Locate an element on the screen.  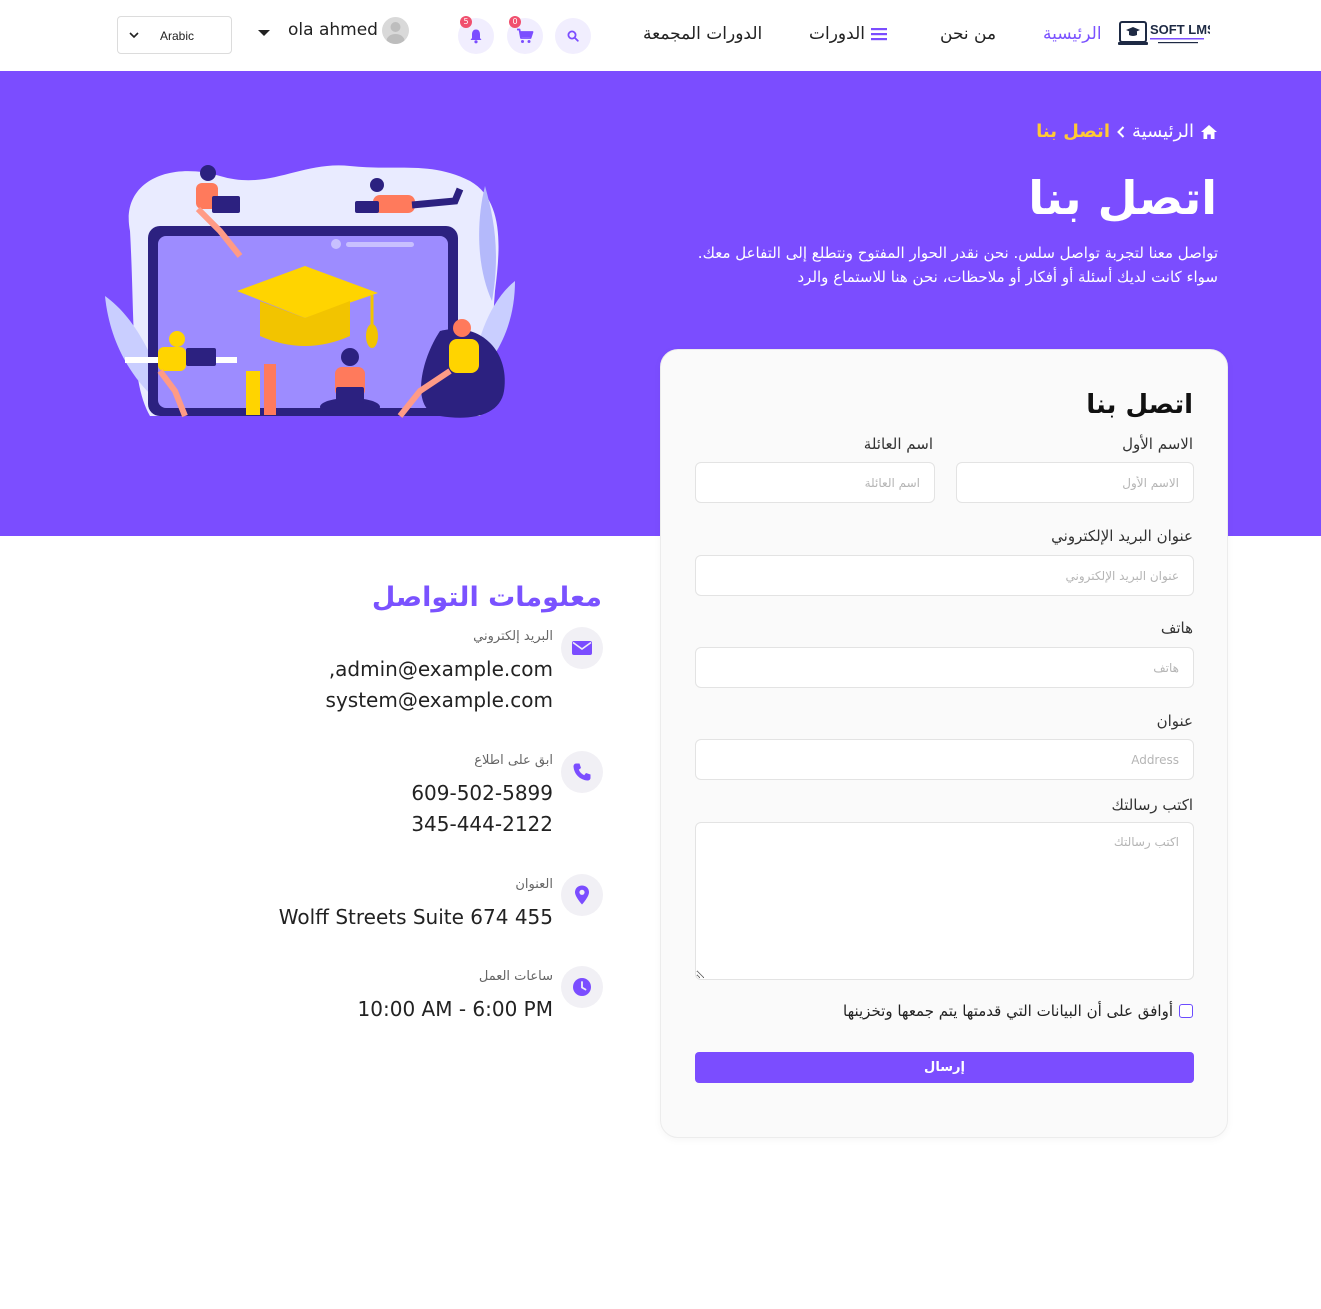
page-title: اتصل بنا is located at coordinates (1122, 198).